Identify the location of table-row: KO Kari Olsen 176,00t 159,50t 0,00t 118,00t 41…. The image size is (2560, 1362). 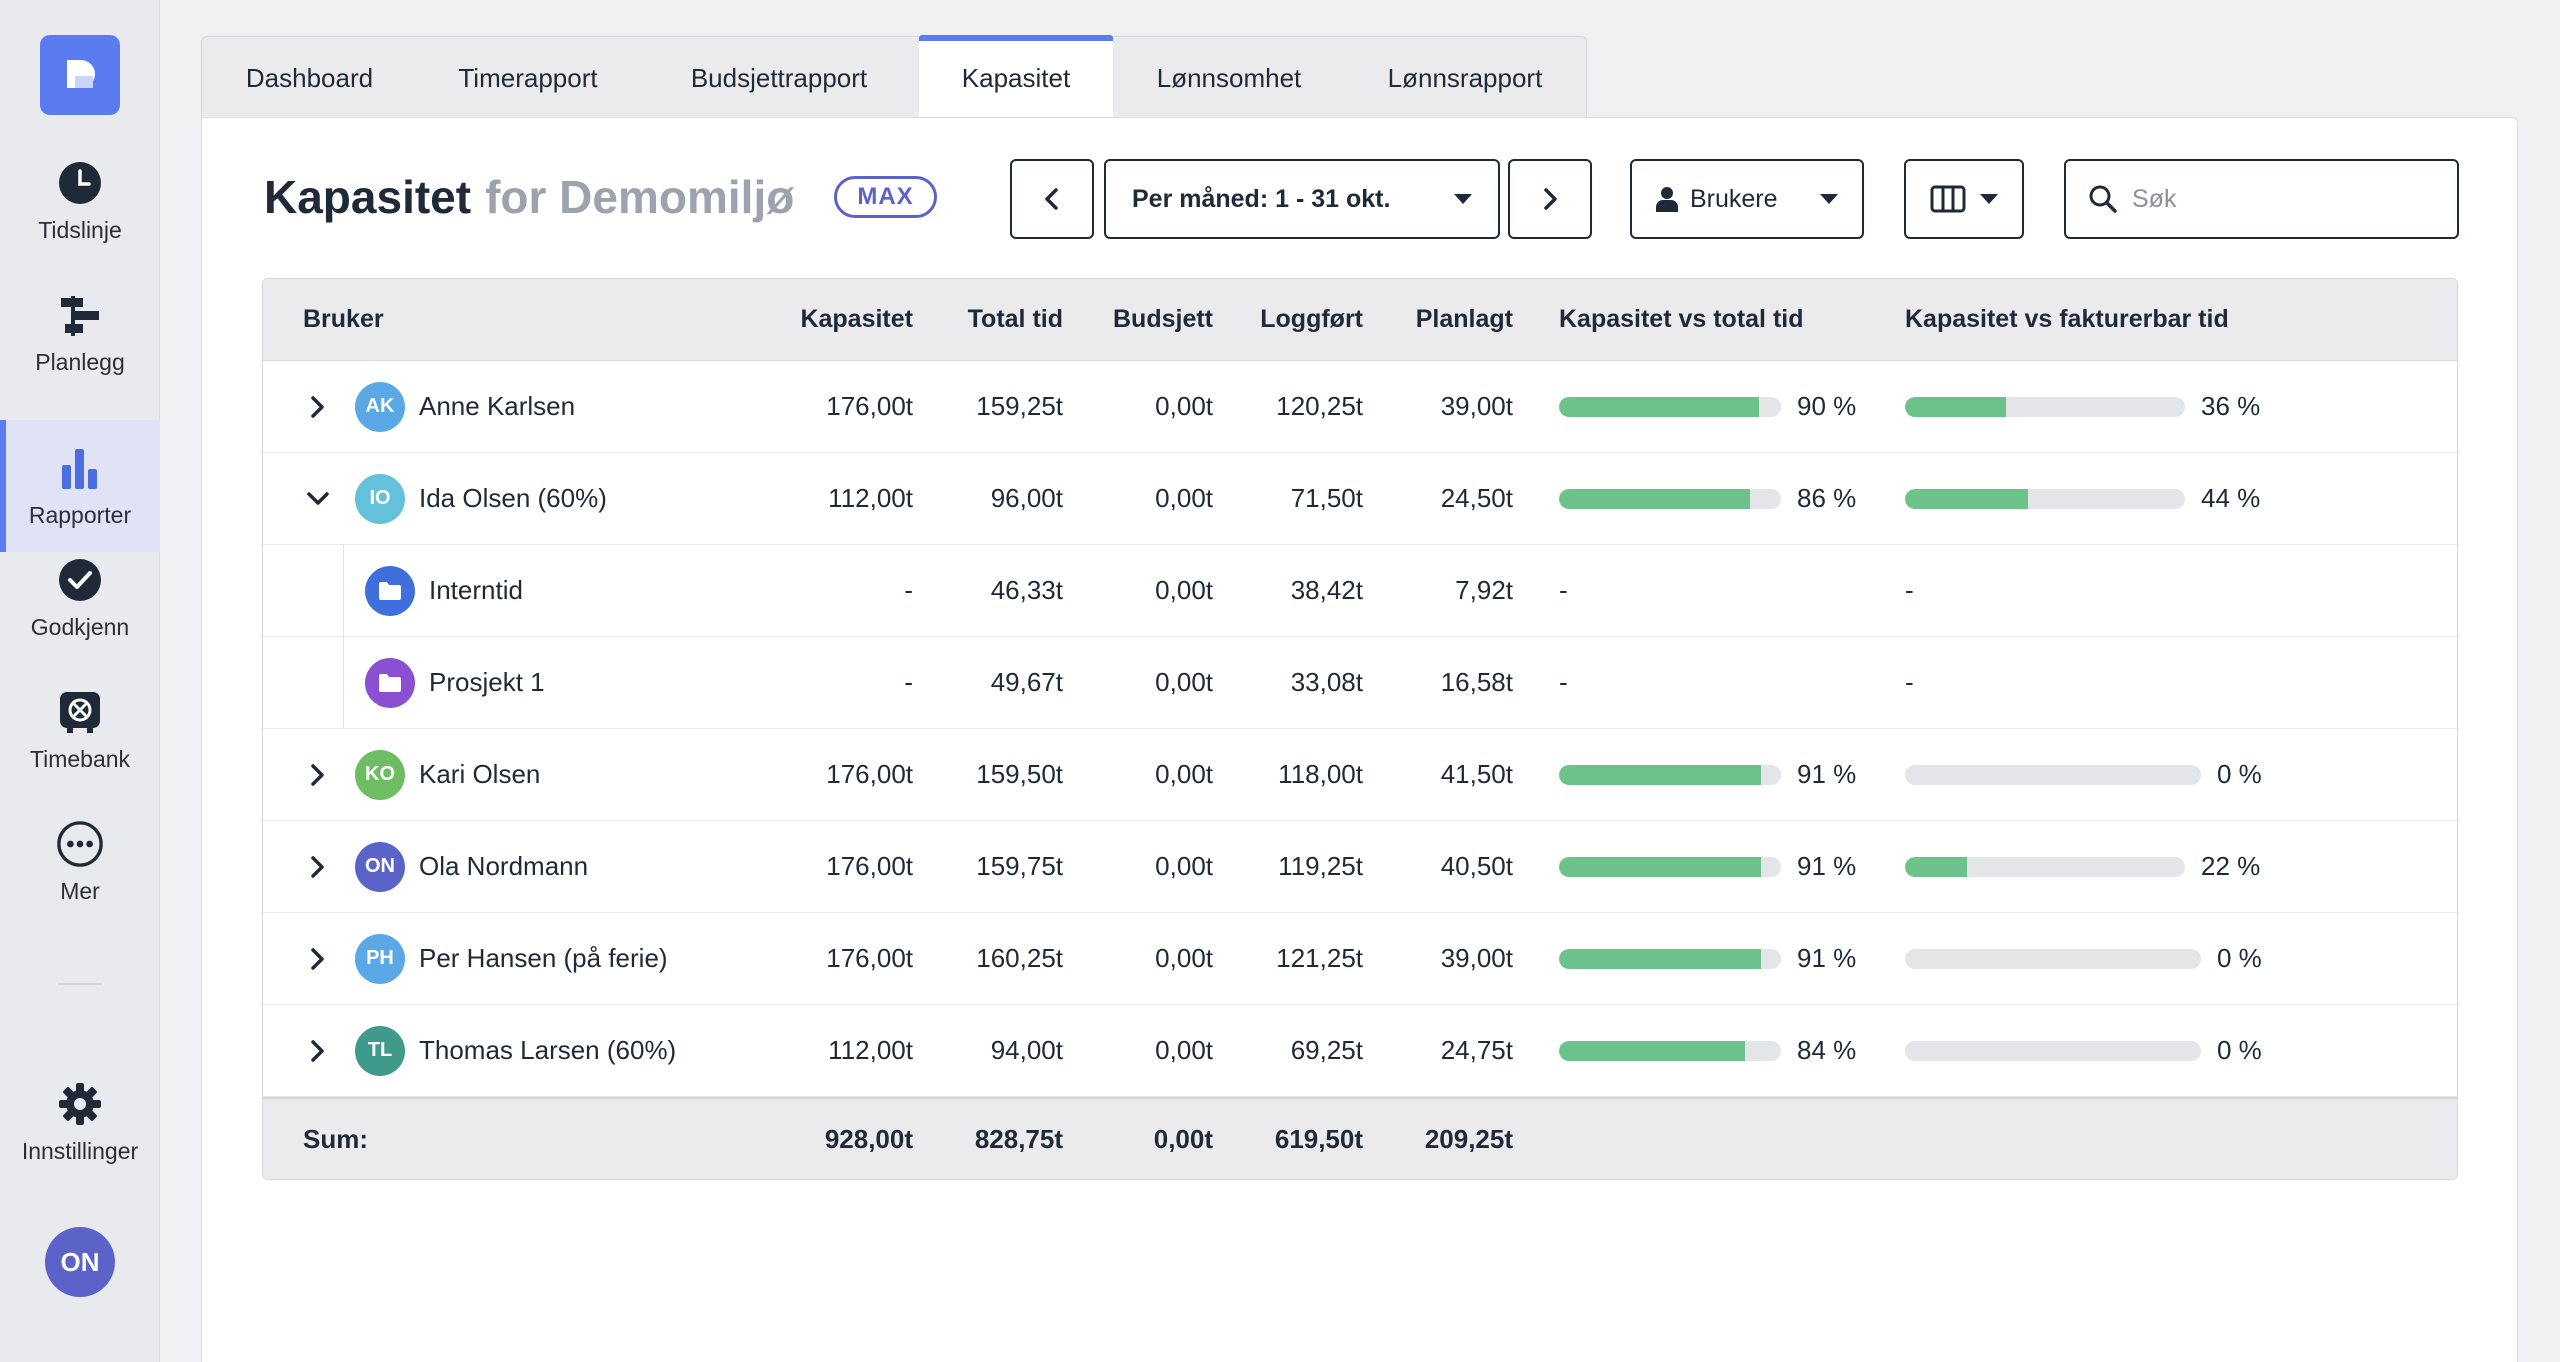
(1360, 775).